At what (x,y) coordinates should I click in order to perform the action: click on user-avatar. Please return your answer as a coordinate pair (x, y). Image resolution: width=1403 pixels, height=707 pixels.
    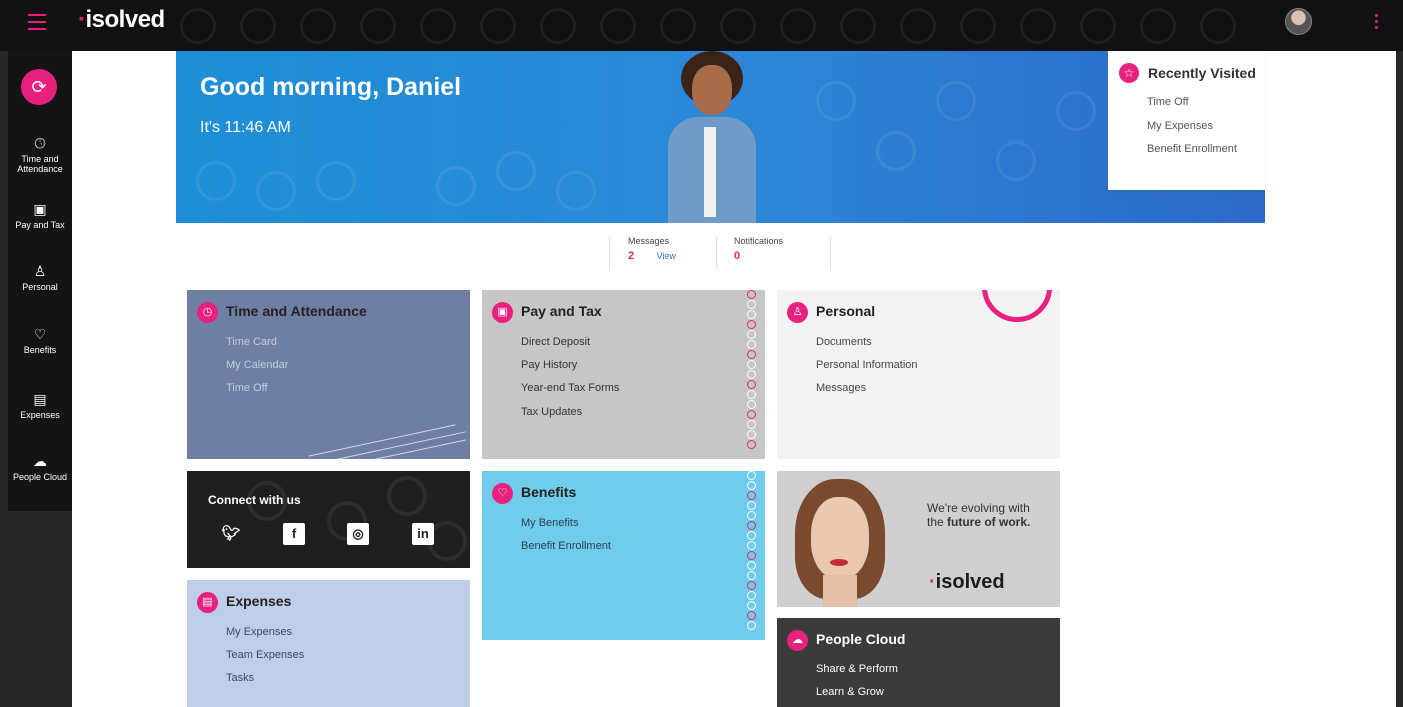
    Looking at the image, I should click on (1298, 21).